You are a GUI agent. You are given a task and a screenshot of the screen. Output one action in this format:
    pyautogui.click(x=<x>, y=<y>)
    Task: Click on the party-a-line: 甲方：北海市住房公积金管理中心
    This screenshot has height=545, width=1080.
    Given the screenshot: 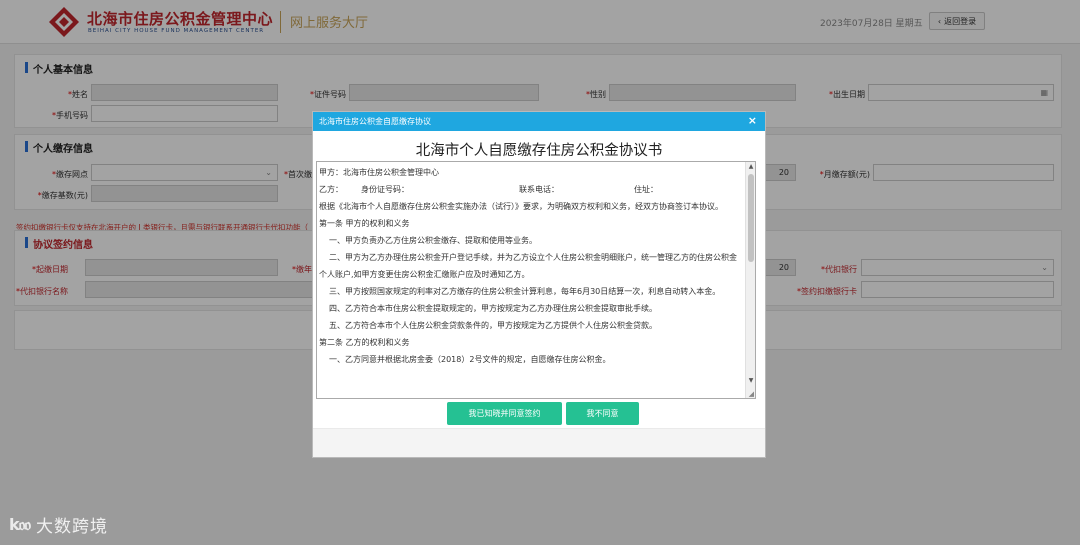 What is the action you would take?
    pyautogui.click(x=379, y=172)
    